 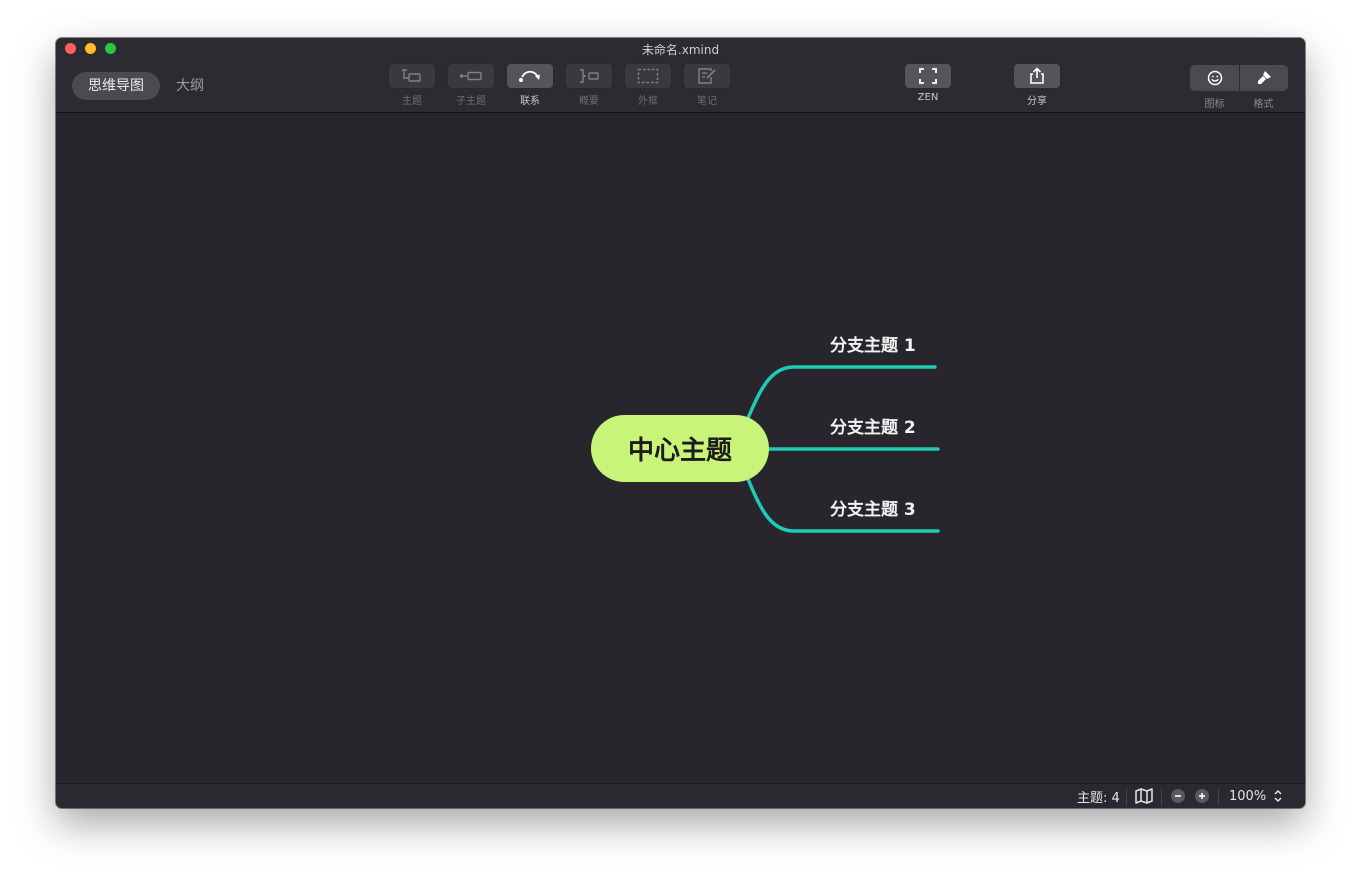 What do you see at coordinates (1247, 796) in the screenshot?
I see `zoom-level: 100%` at bounding box center [1247, 796].